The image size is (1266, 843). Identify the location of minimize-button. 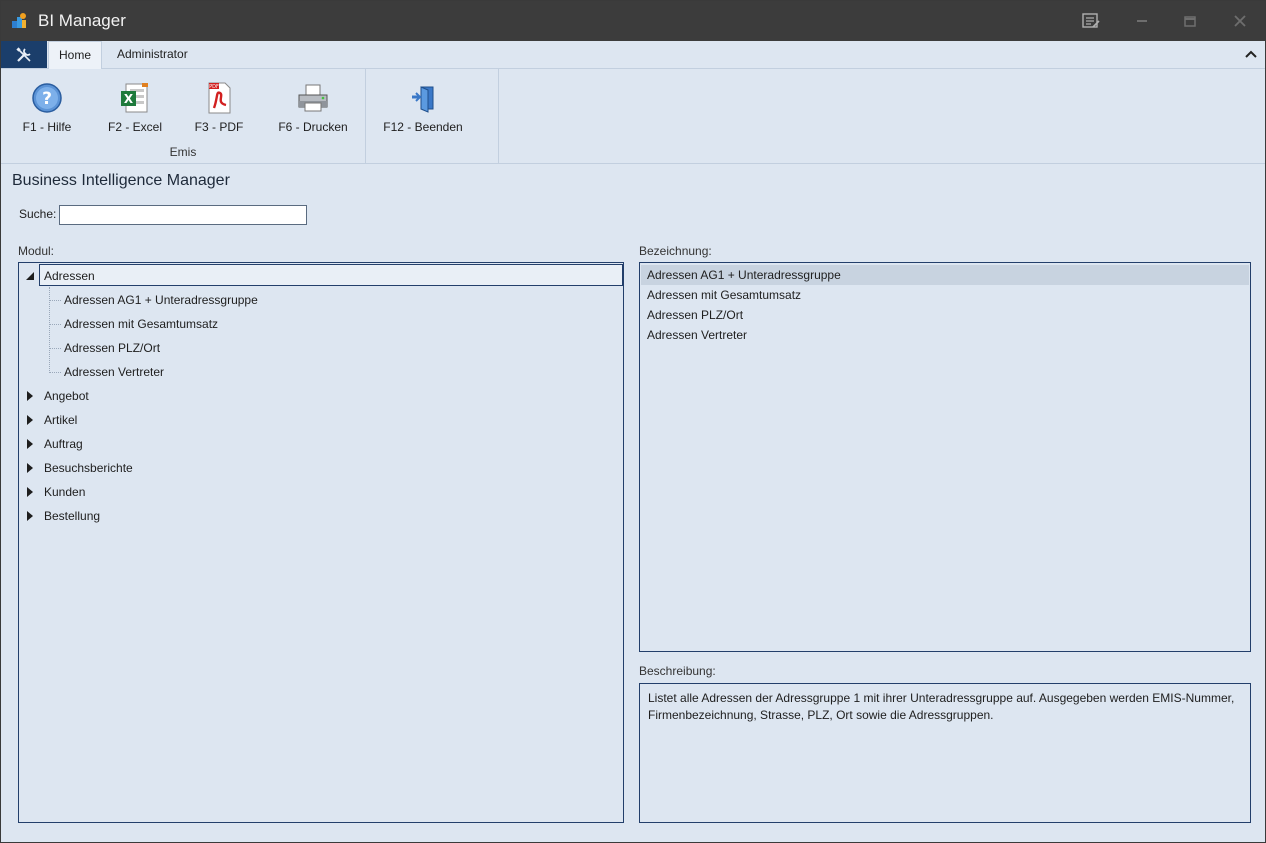
(1142, 21).